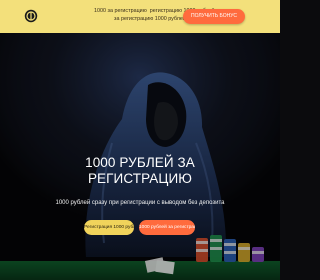  What do you see at coordinates (140, 162) in the screenshot?
I see `hero-title-line-1: 1000 РУБЛЕЙ ЗА` at bounding box center [140, 162].